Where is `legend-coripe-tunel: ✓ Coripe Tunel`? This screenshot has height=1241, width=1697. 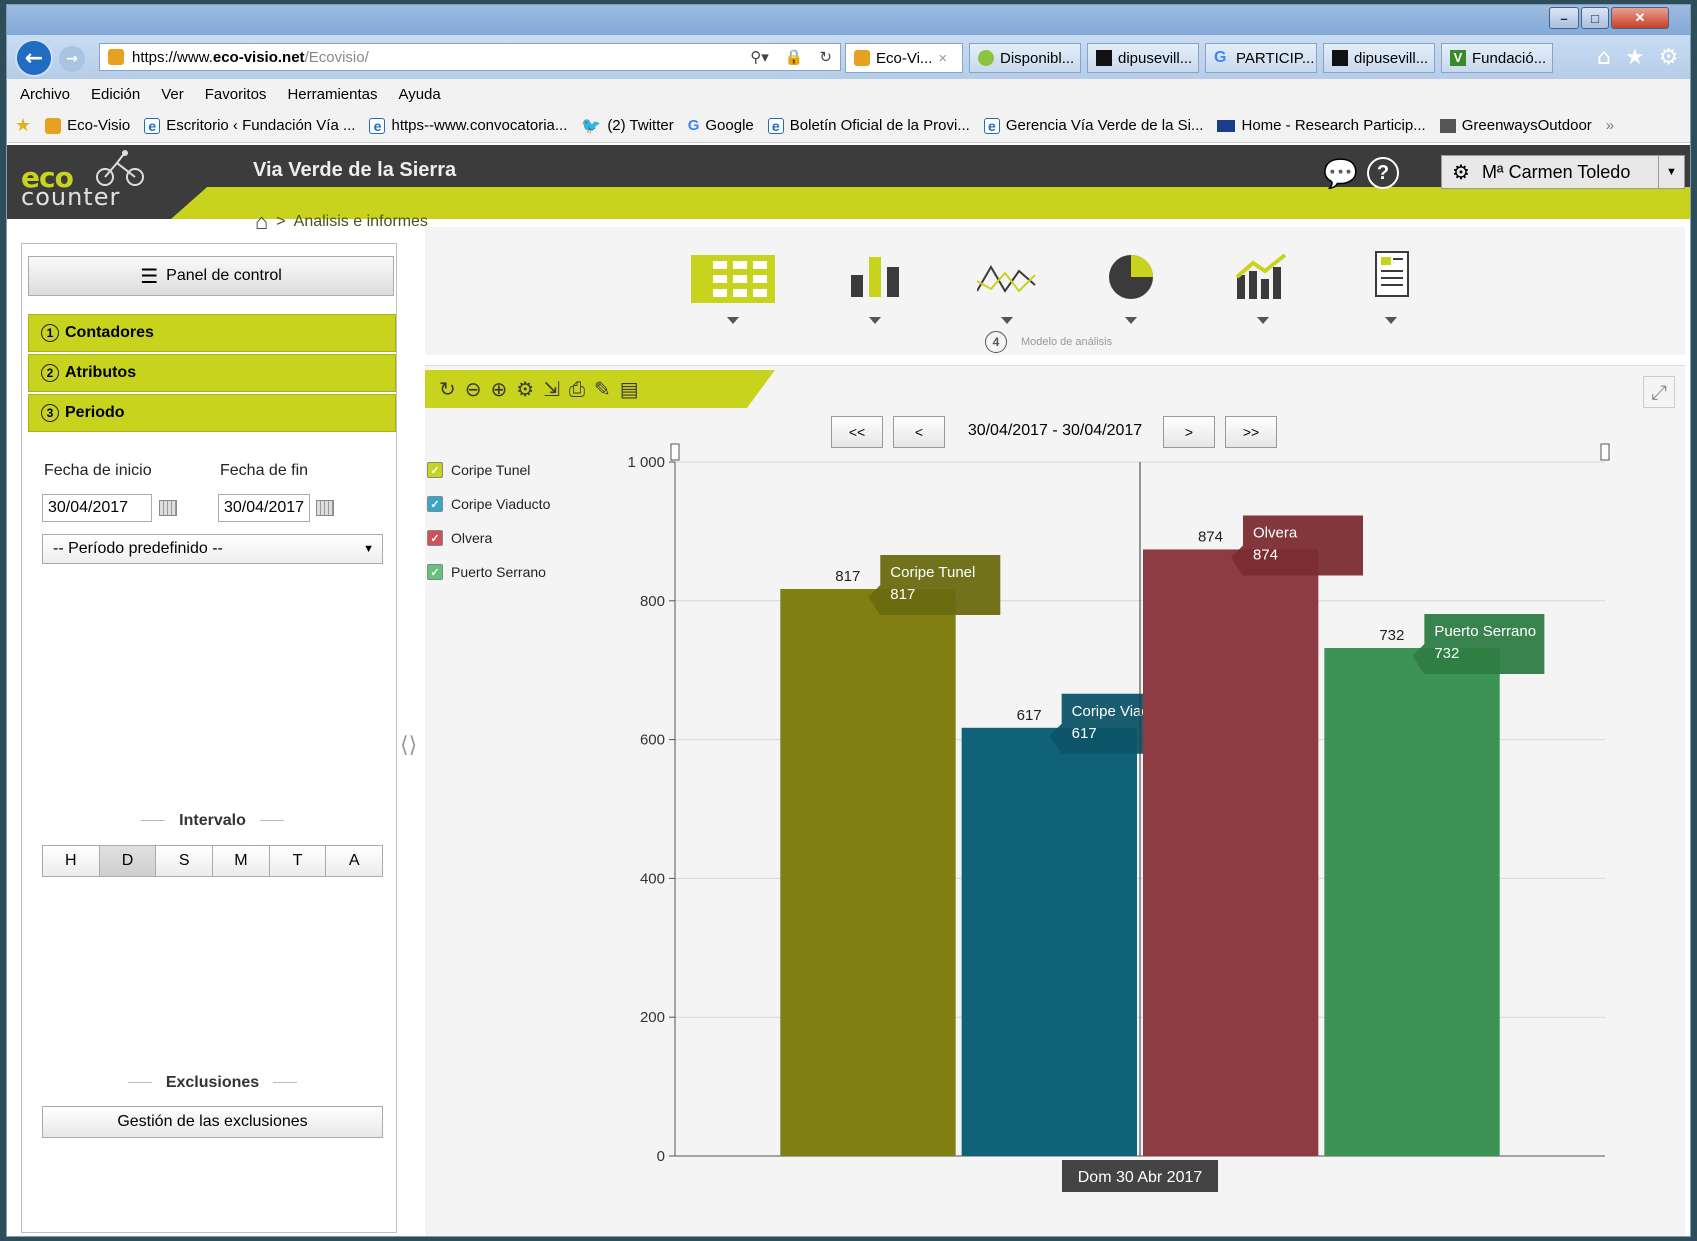
legend-coripe-tunel: ✓ Coripe Tunel is located at coordinates (478, 470).